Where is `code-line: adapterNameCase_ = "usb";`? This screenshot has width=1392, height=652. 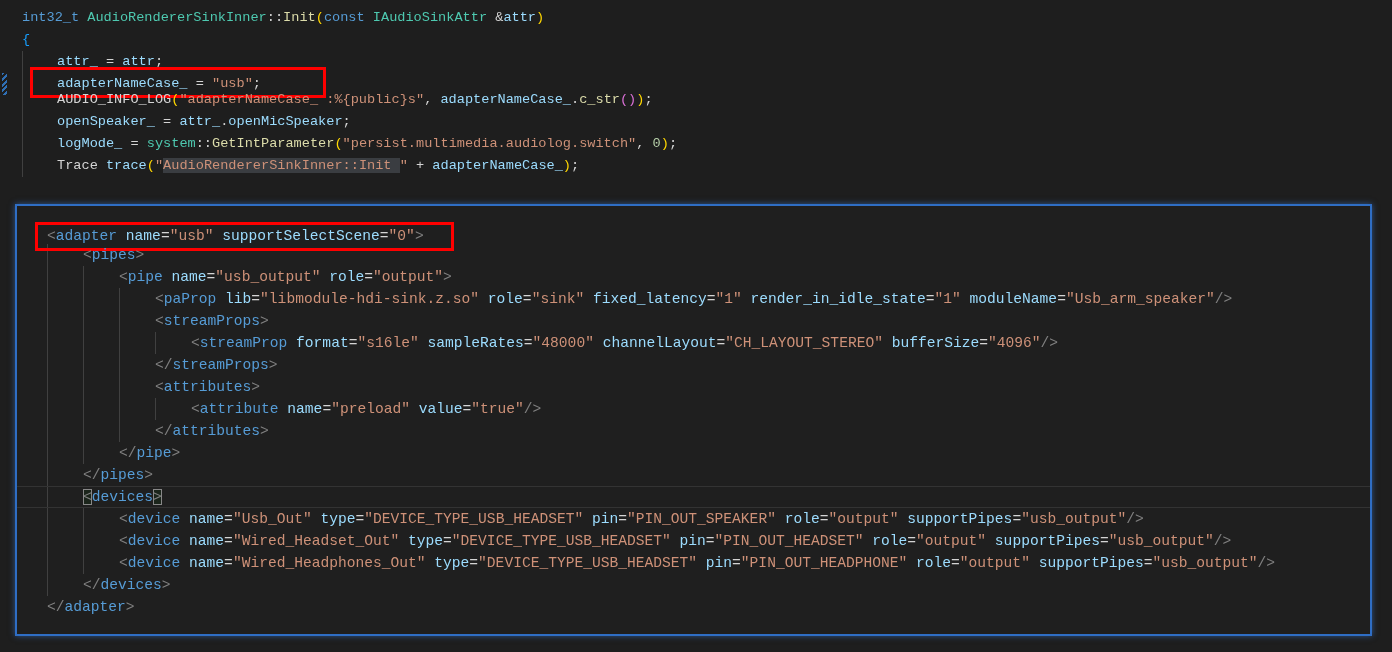
code-line: adapterNameCase_ = "usb"; is located at coordinates (159, 83).